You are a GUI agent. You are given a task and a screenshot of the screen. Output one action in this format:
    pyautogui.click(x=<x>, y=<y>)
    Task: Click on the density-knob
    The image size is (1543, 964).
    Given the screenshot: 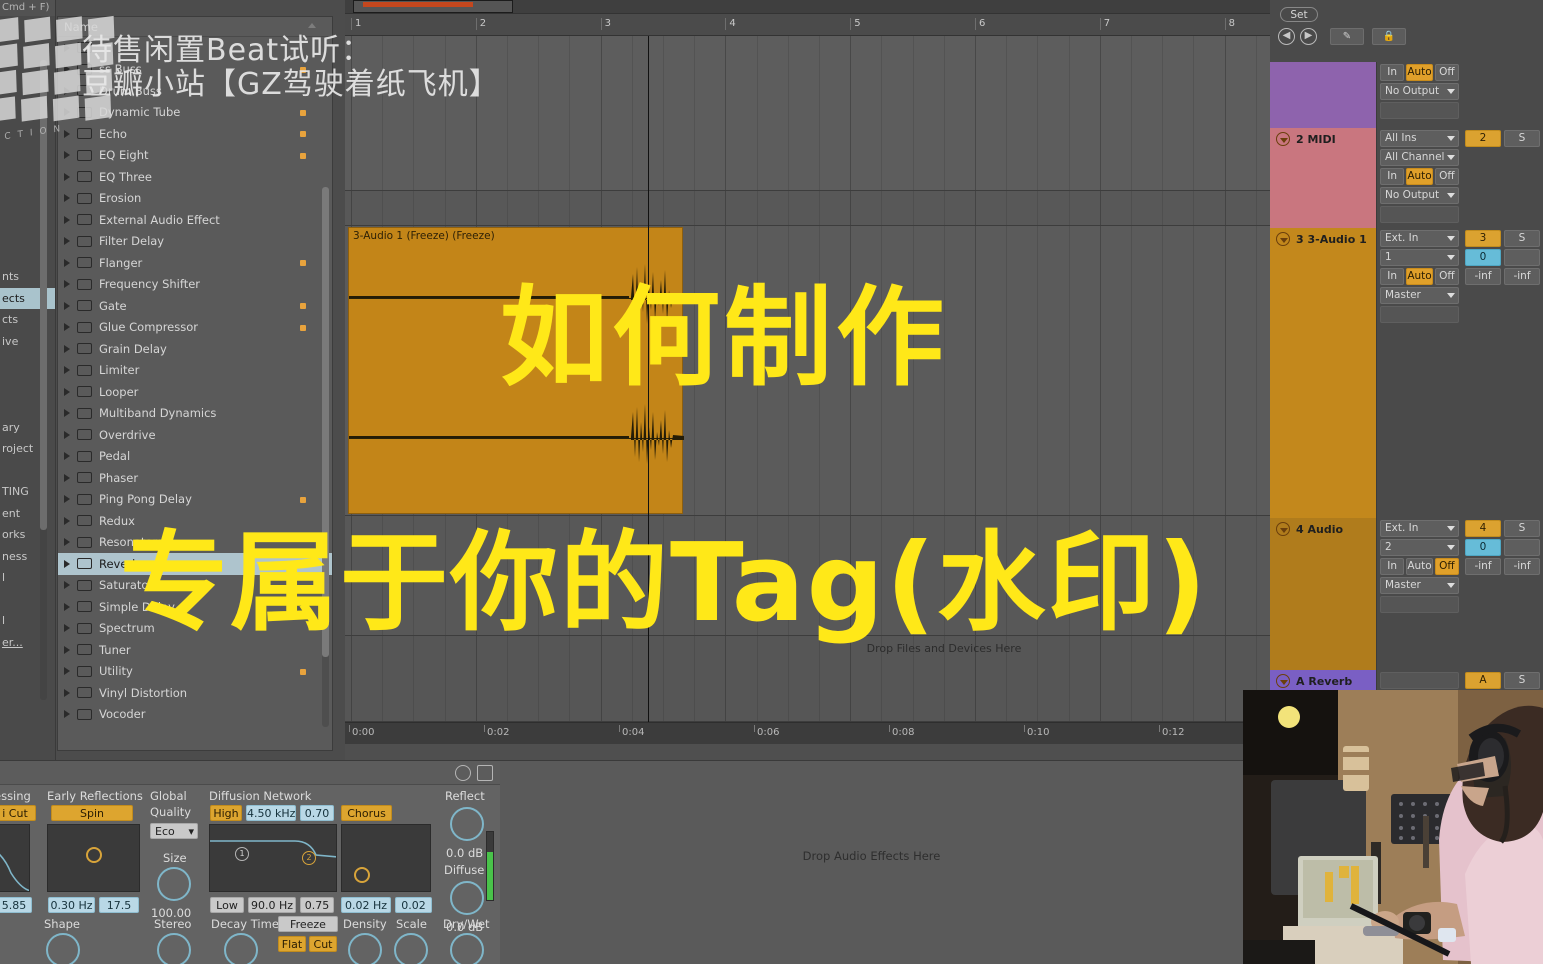 What is the action you would take?
    pyautogui.click(x=365, y=948)
    